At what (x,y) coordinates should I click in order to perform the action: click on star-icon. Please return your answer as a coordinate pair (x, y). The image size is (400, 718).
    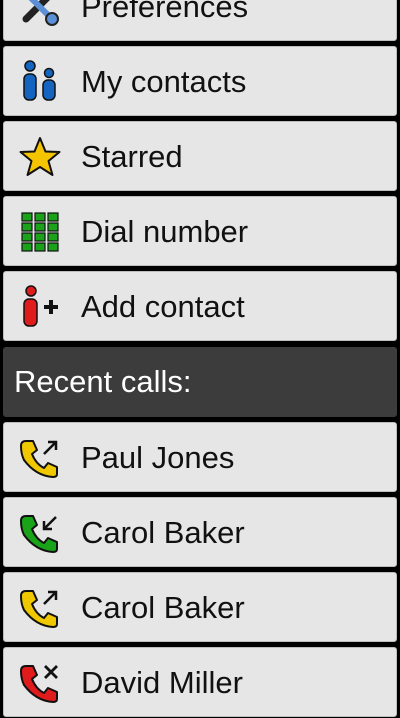
    Looking at the image, I should click on (40, 157).